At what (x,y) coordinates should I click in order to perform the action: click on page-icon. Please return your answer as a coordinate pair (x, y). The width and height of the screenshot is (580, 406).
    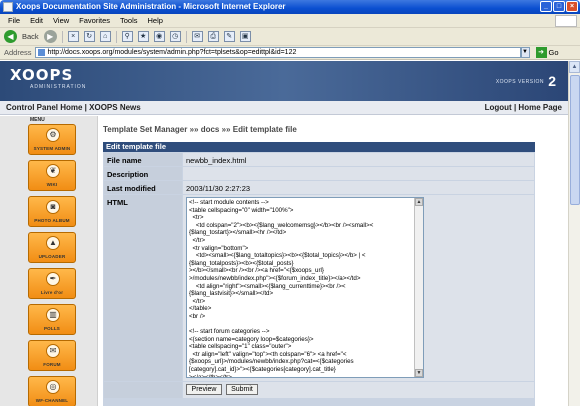
    Looking at the image, I should click on (41, 52).